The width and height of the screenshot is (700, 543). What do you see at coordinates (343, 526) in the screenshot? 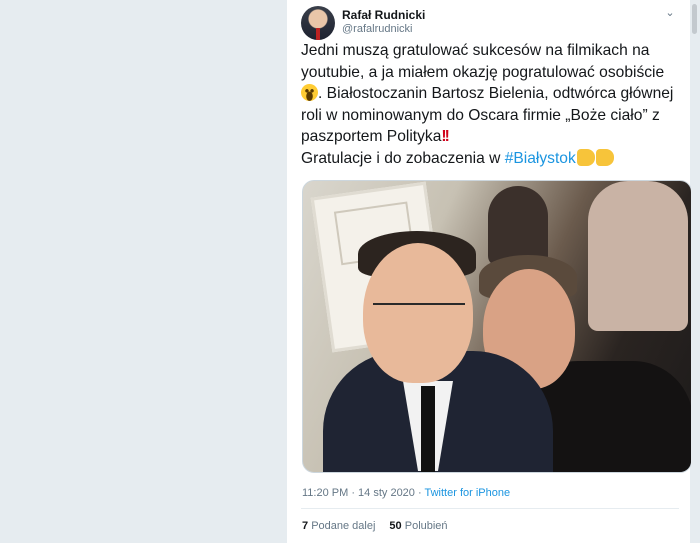
I see `retweets-label: Podane dalej` at bounding box center [343, 526].